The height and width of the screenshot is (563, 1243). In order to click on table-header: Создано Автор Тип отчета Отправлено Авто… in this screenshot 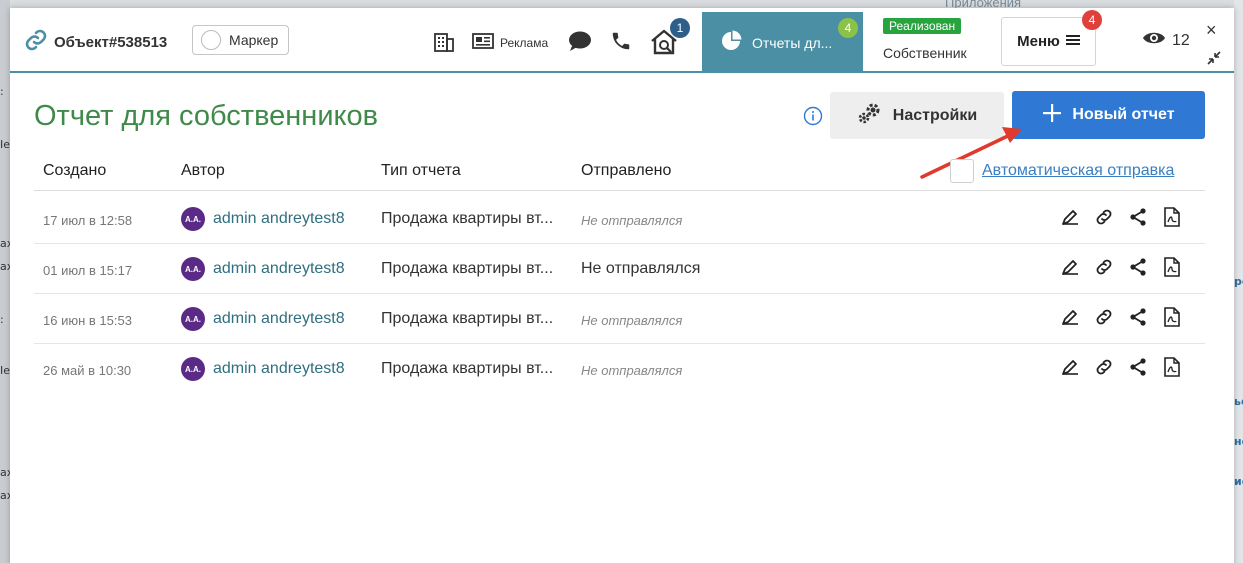, I will do `click(619, 174)`.